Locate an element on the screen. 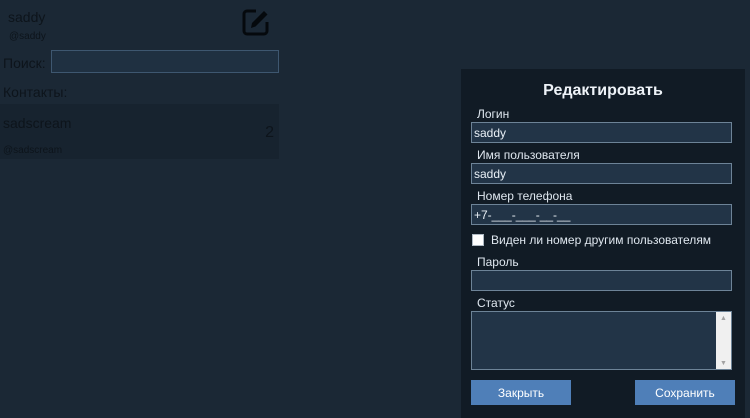 The height and width of the screenshot is (418, 750). edit-icon is located at coordinates (255, 22).